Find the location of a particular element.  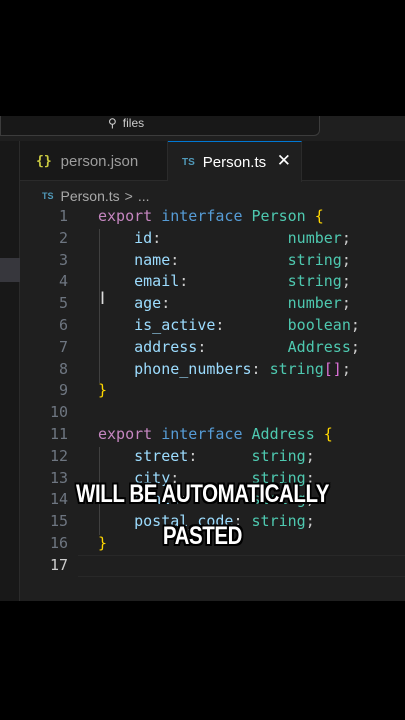

code-token: phone_numbers is located at coordinates (193, 368).